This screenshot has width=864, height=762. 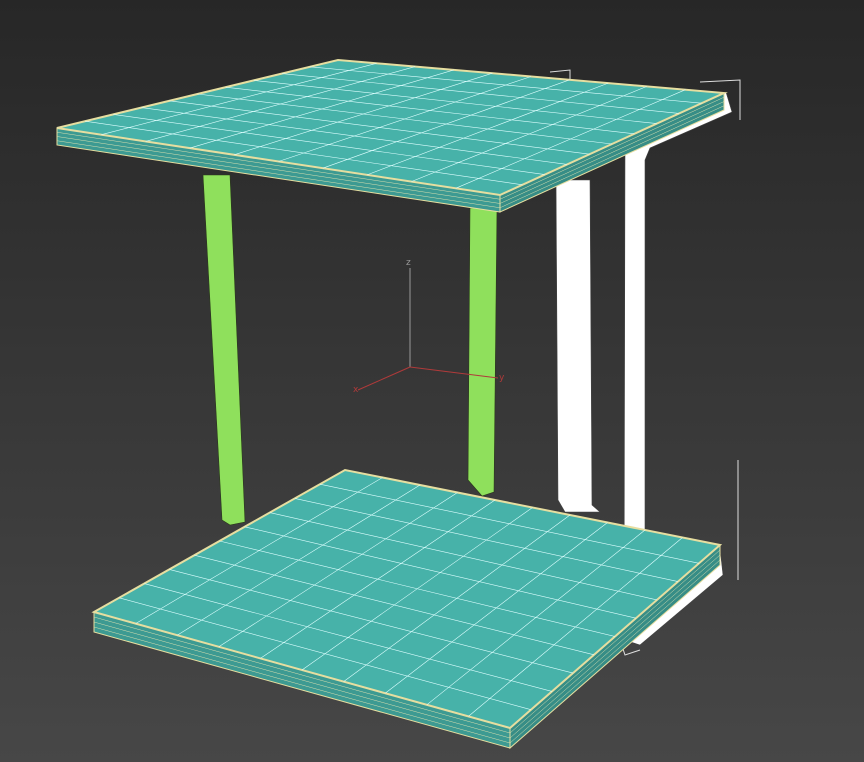 What do you see at coordinates (502, 378) in the screenshot?
I see `y-axis-label: y` at bounding box center [502, 378].